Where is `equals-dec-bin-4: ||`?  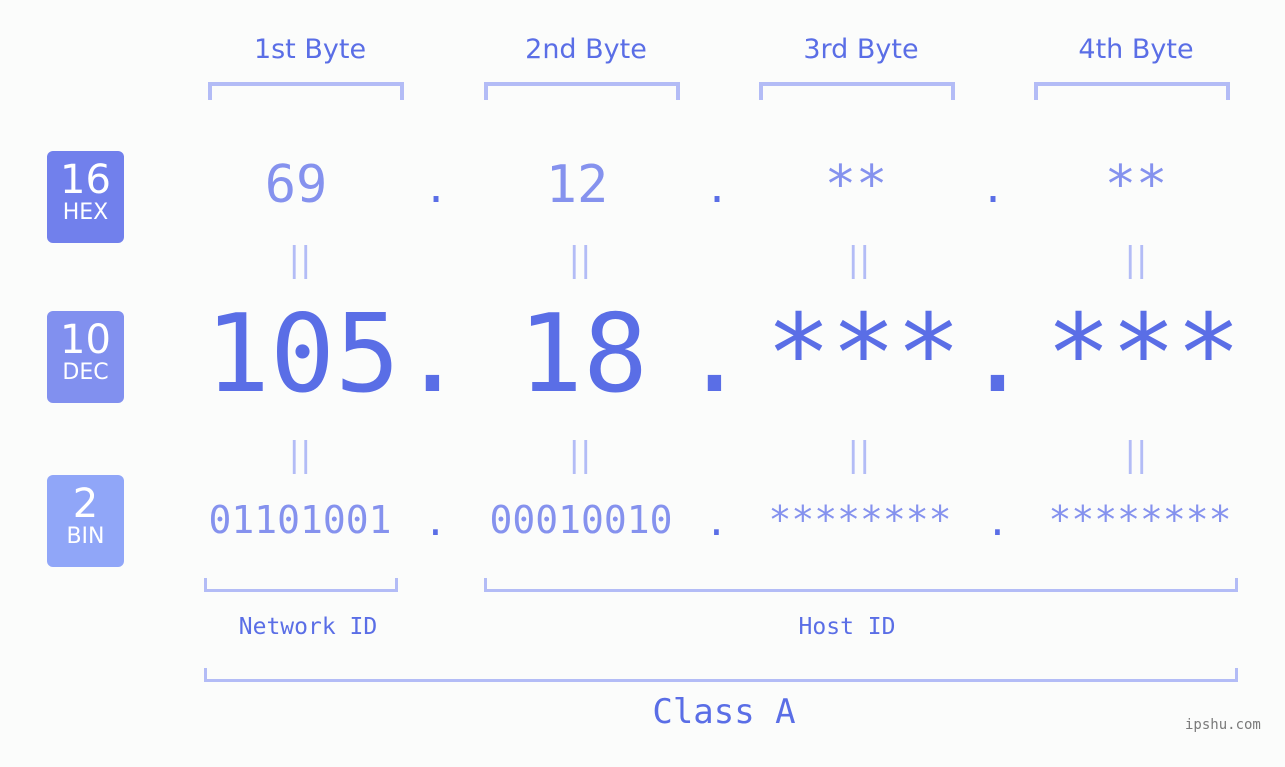 equals-dec-bin-4: || is located at coordinates (1136, 455).